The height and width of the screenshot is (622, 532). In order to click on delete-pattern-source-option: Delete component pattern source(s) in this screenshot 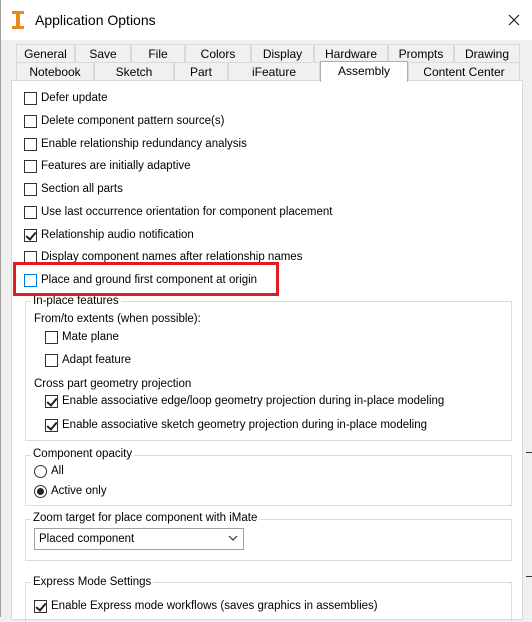, I will do `click(124, 121)`.